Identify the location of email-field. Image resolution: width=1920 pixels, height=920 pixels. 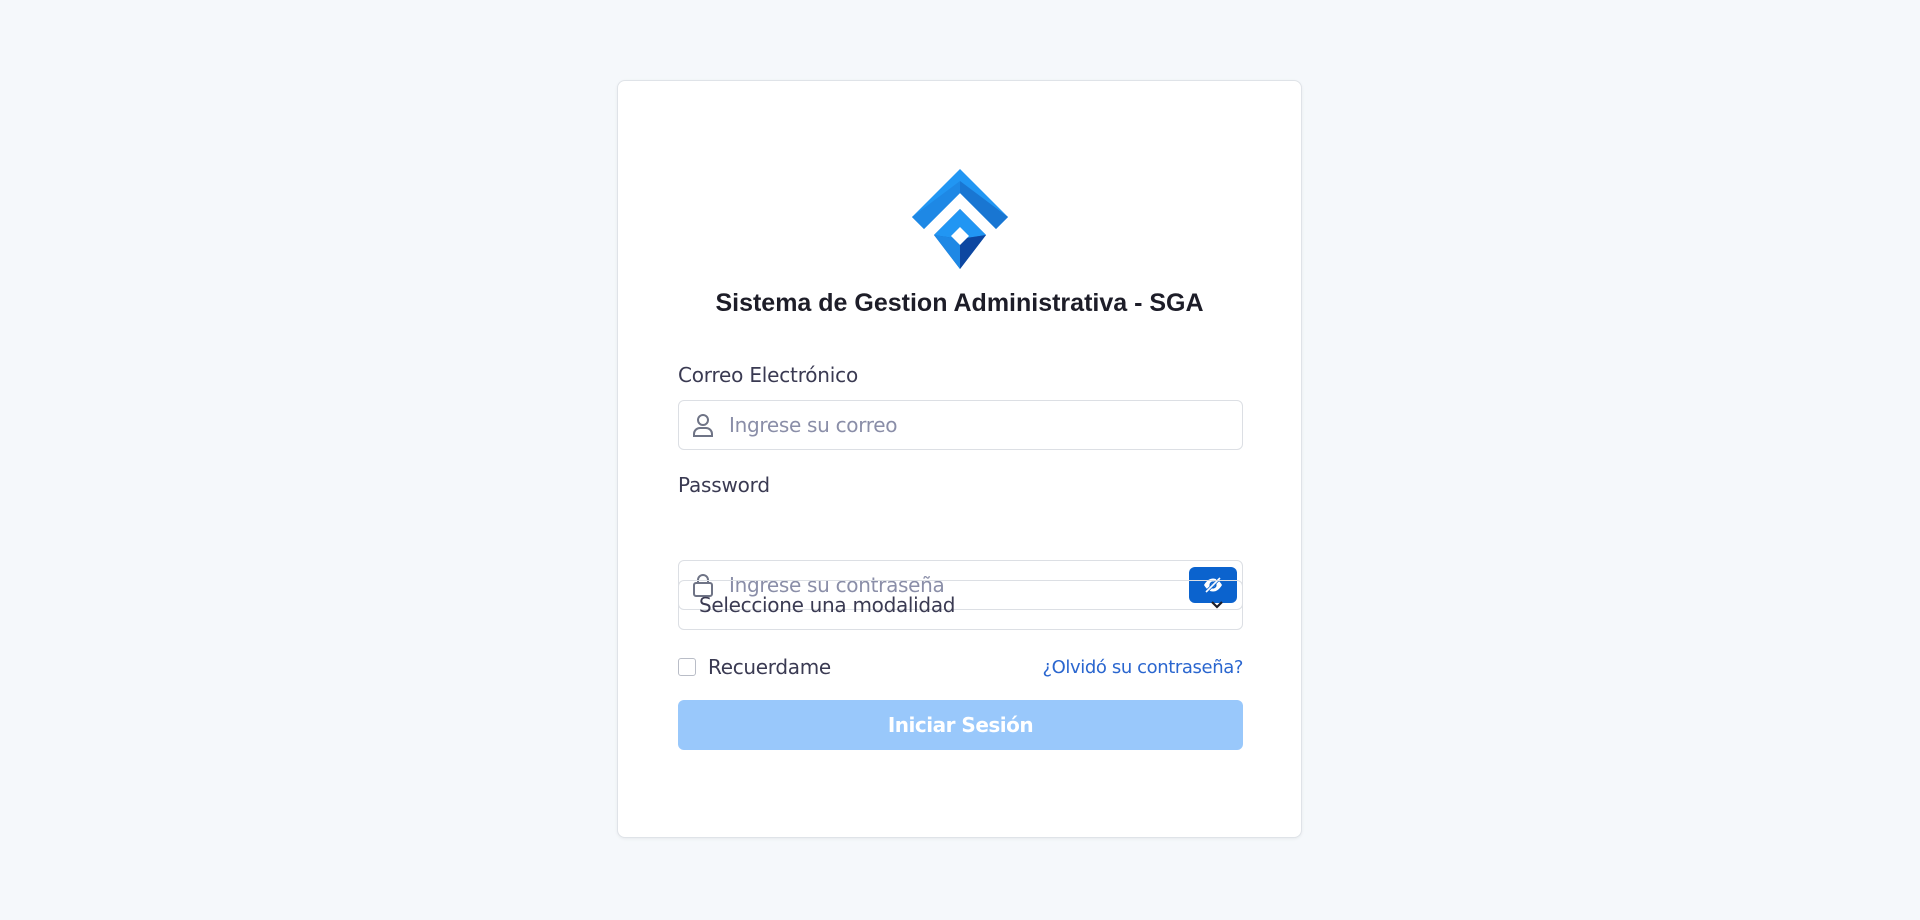
(960, 425).